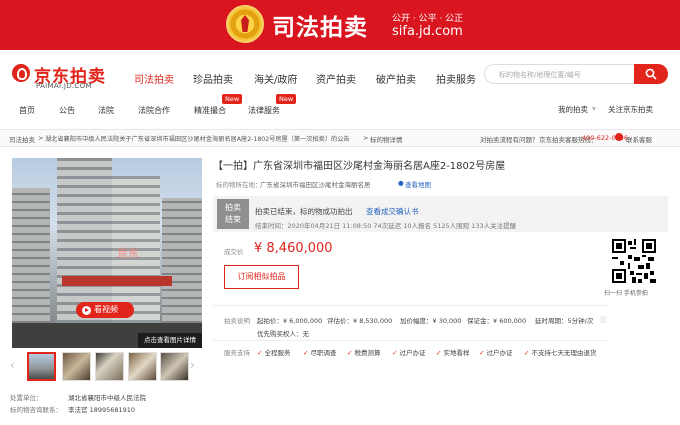 The width and height of the screenshot is (680, 425). Describe the element at coordinates (364, 353) in the screenshot. I see `service-item: ✓ 税费测算` at that location.